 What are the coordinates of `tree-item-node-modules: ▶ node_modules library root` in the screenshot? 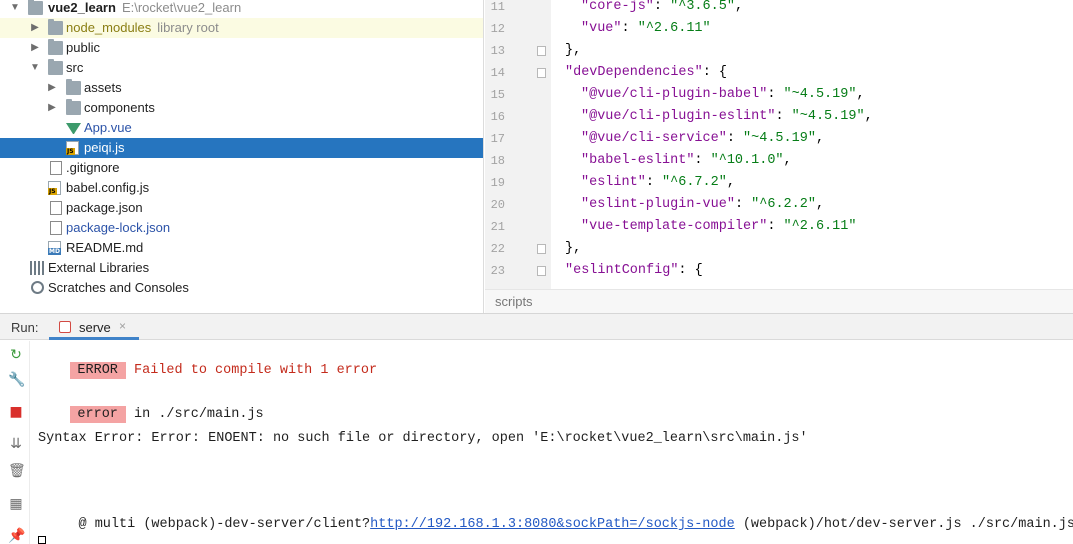 It's located at (241, 28).